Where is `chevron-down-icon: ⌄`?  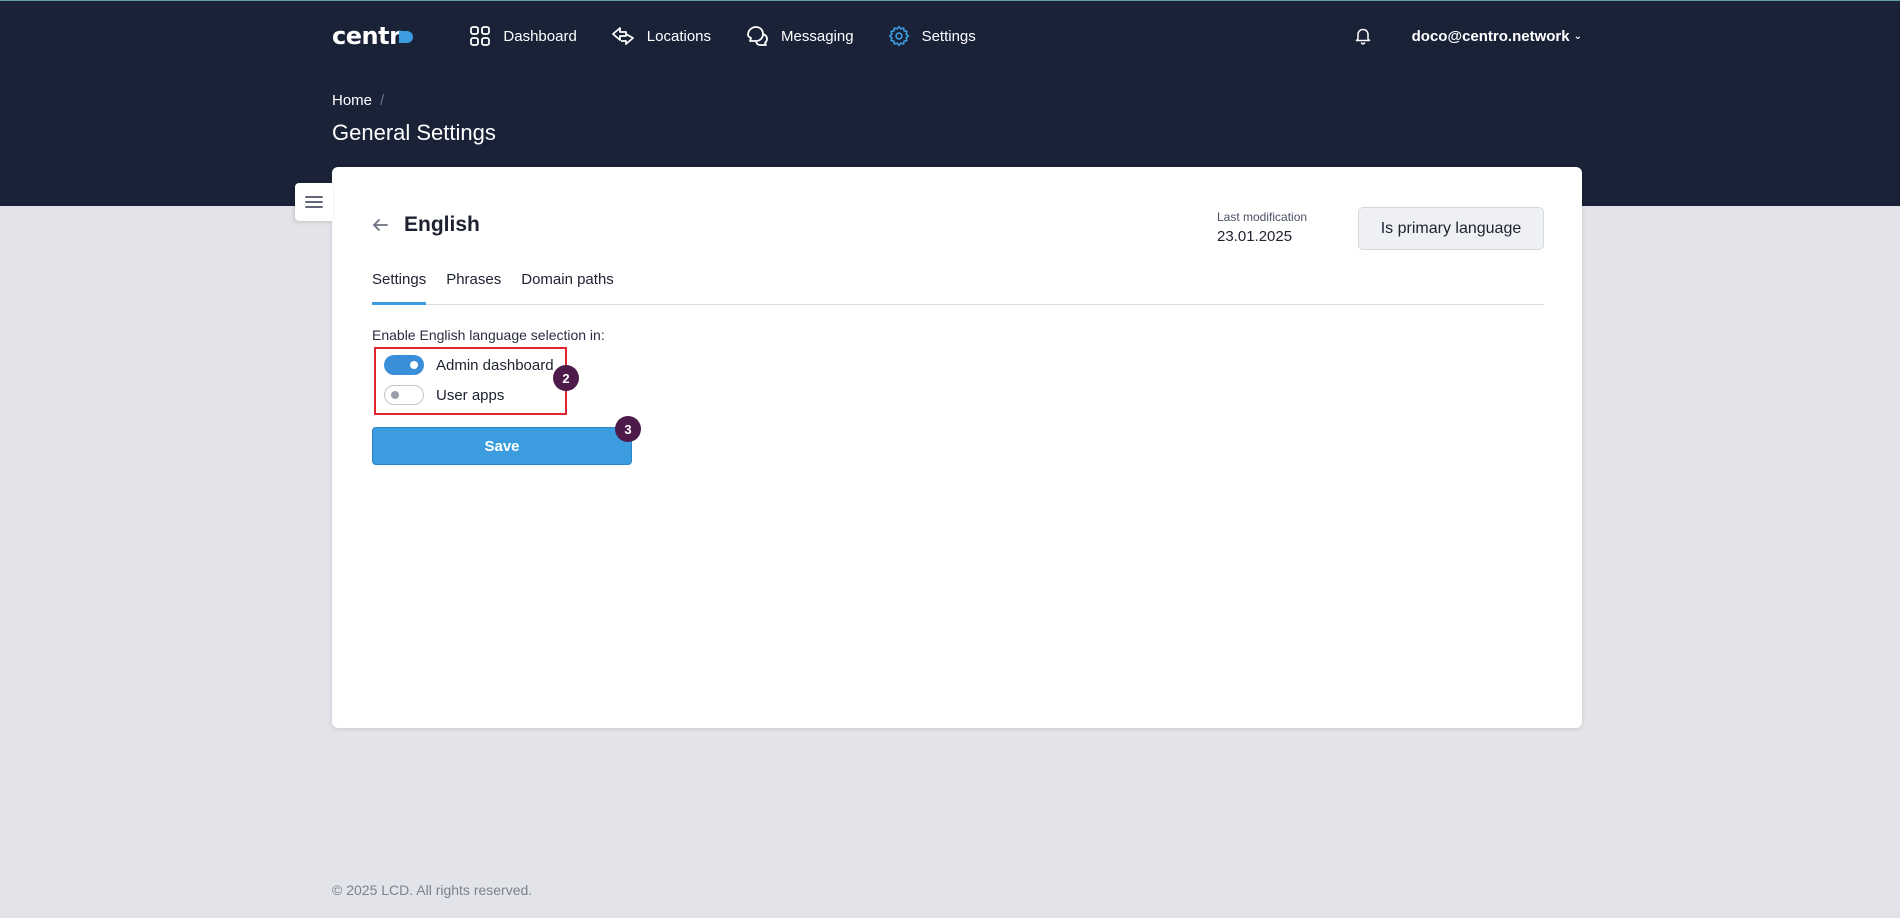
chevron-down-icon: ⌄ is located at coordinates (1577, 36).